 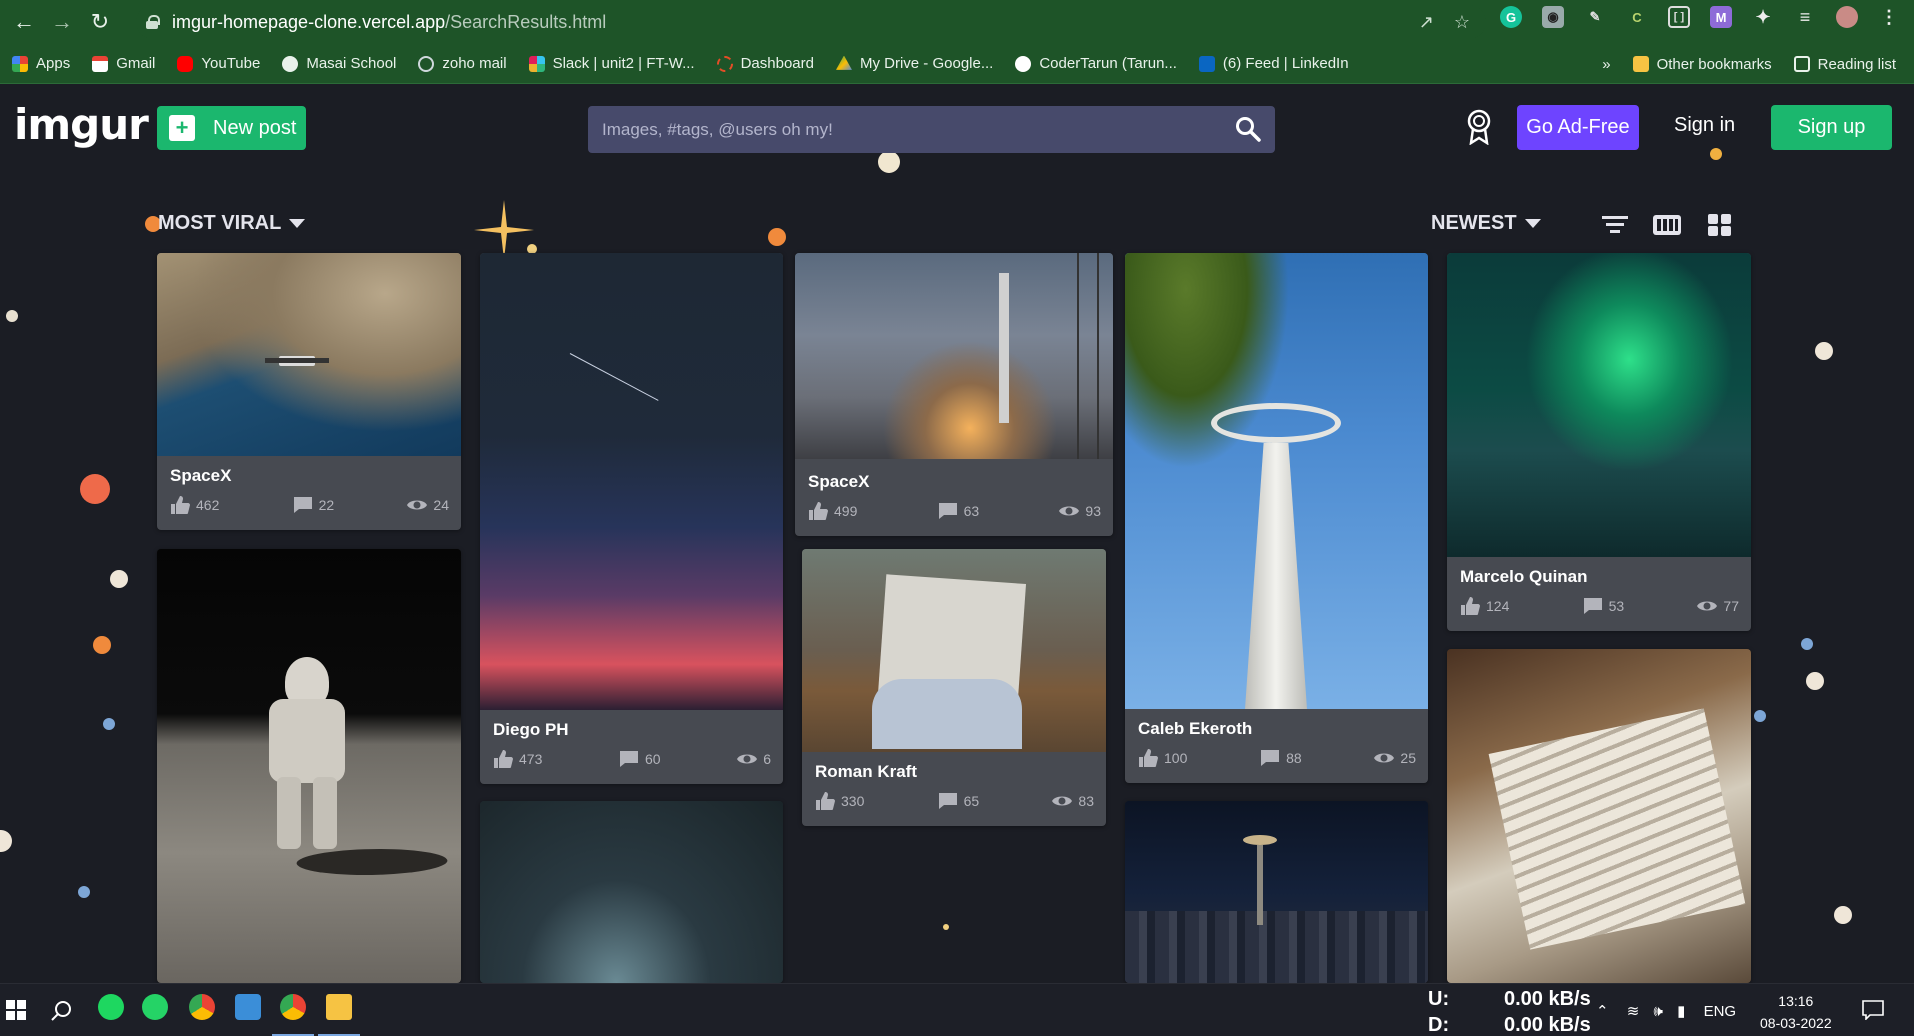 I want to click on search-bar, so click(x=931, y=129).